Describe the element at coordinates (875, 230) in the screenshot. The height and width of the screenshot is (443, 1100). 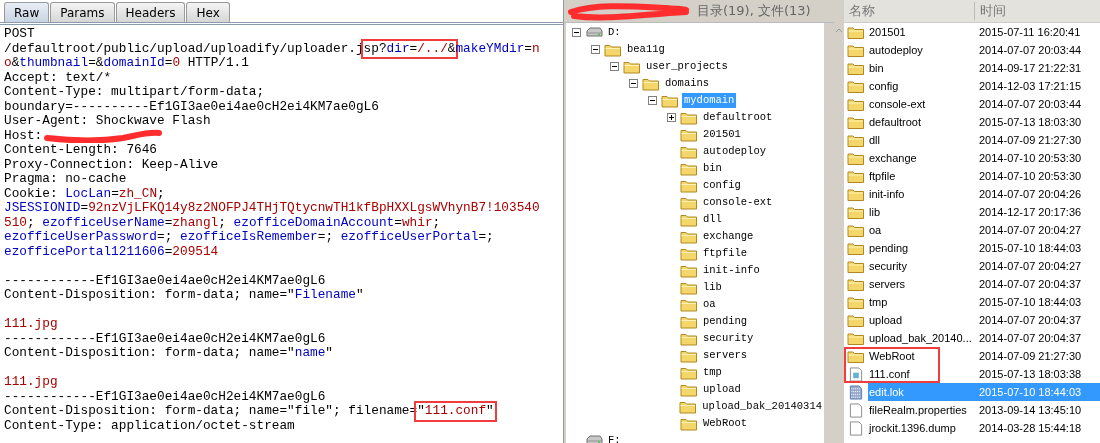
I see `file-name: oa` at that location.